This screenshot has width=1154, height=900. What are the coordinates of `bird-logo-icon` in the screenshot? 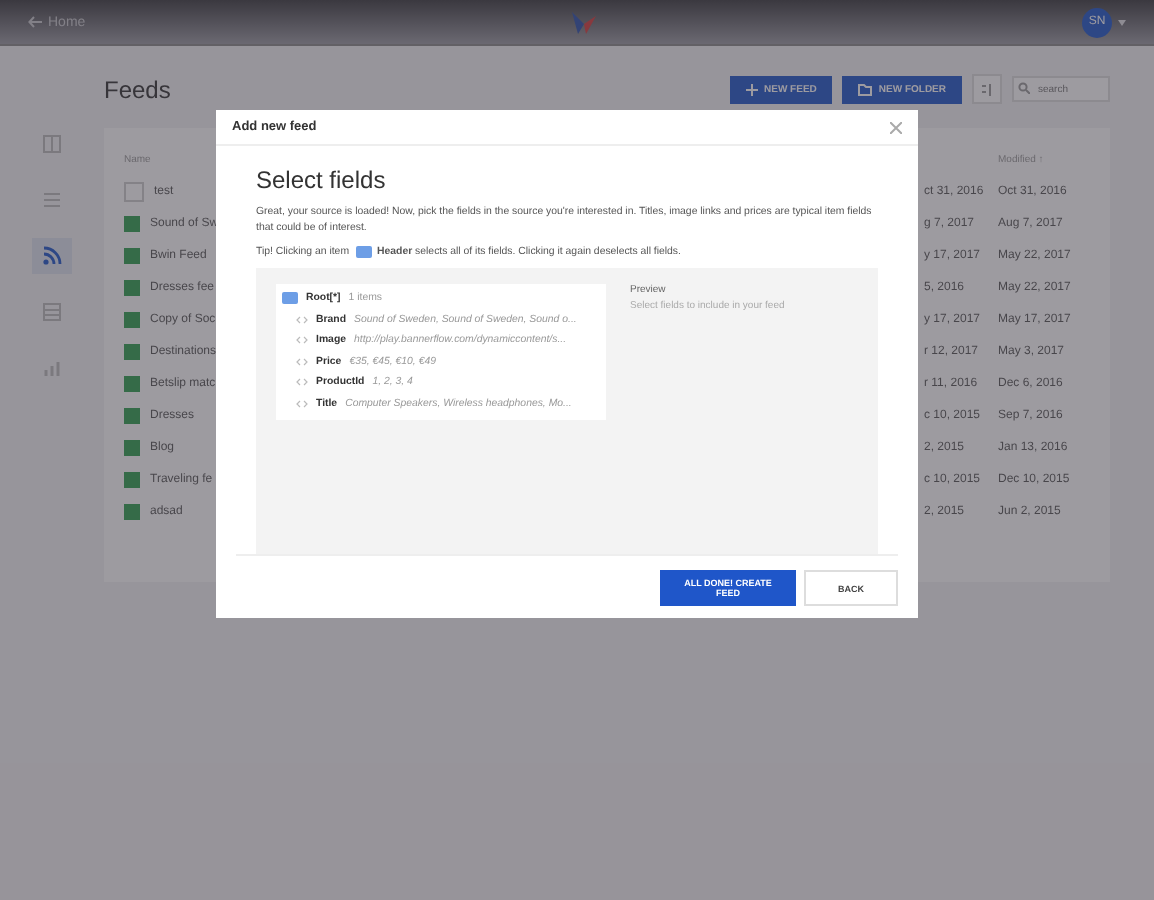 It's located at (583, 22).